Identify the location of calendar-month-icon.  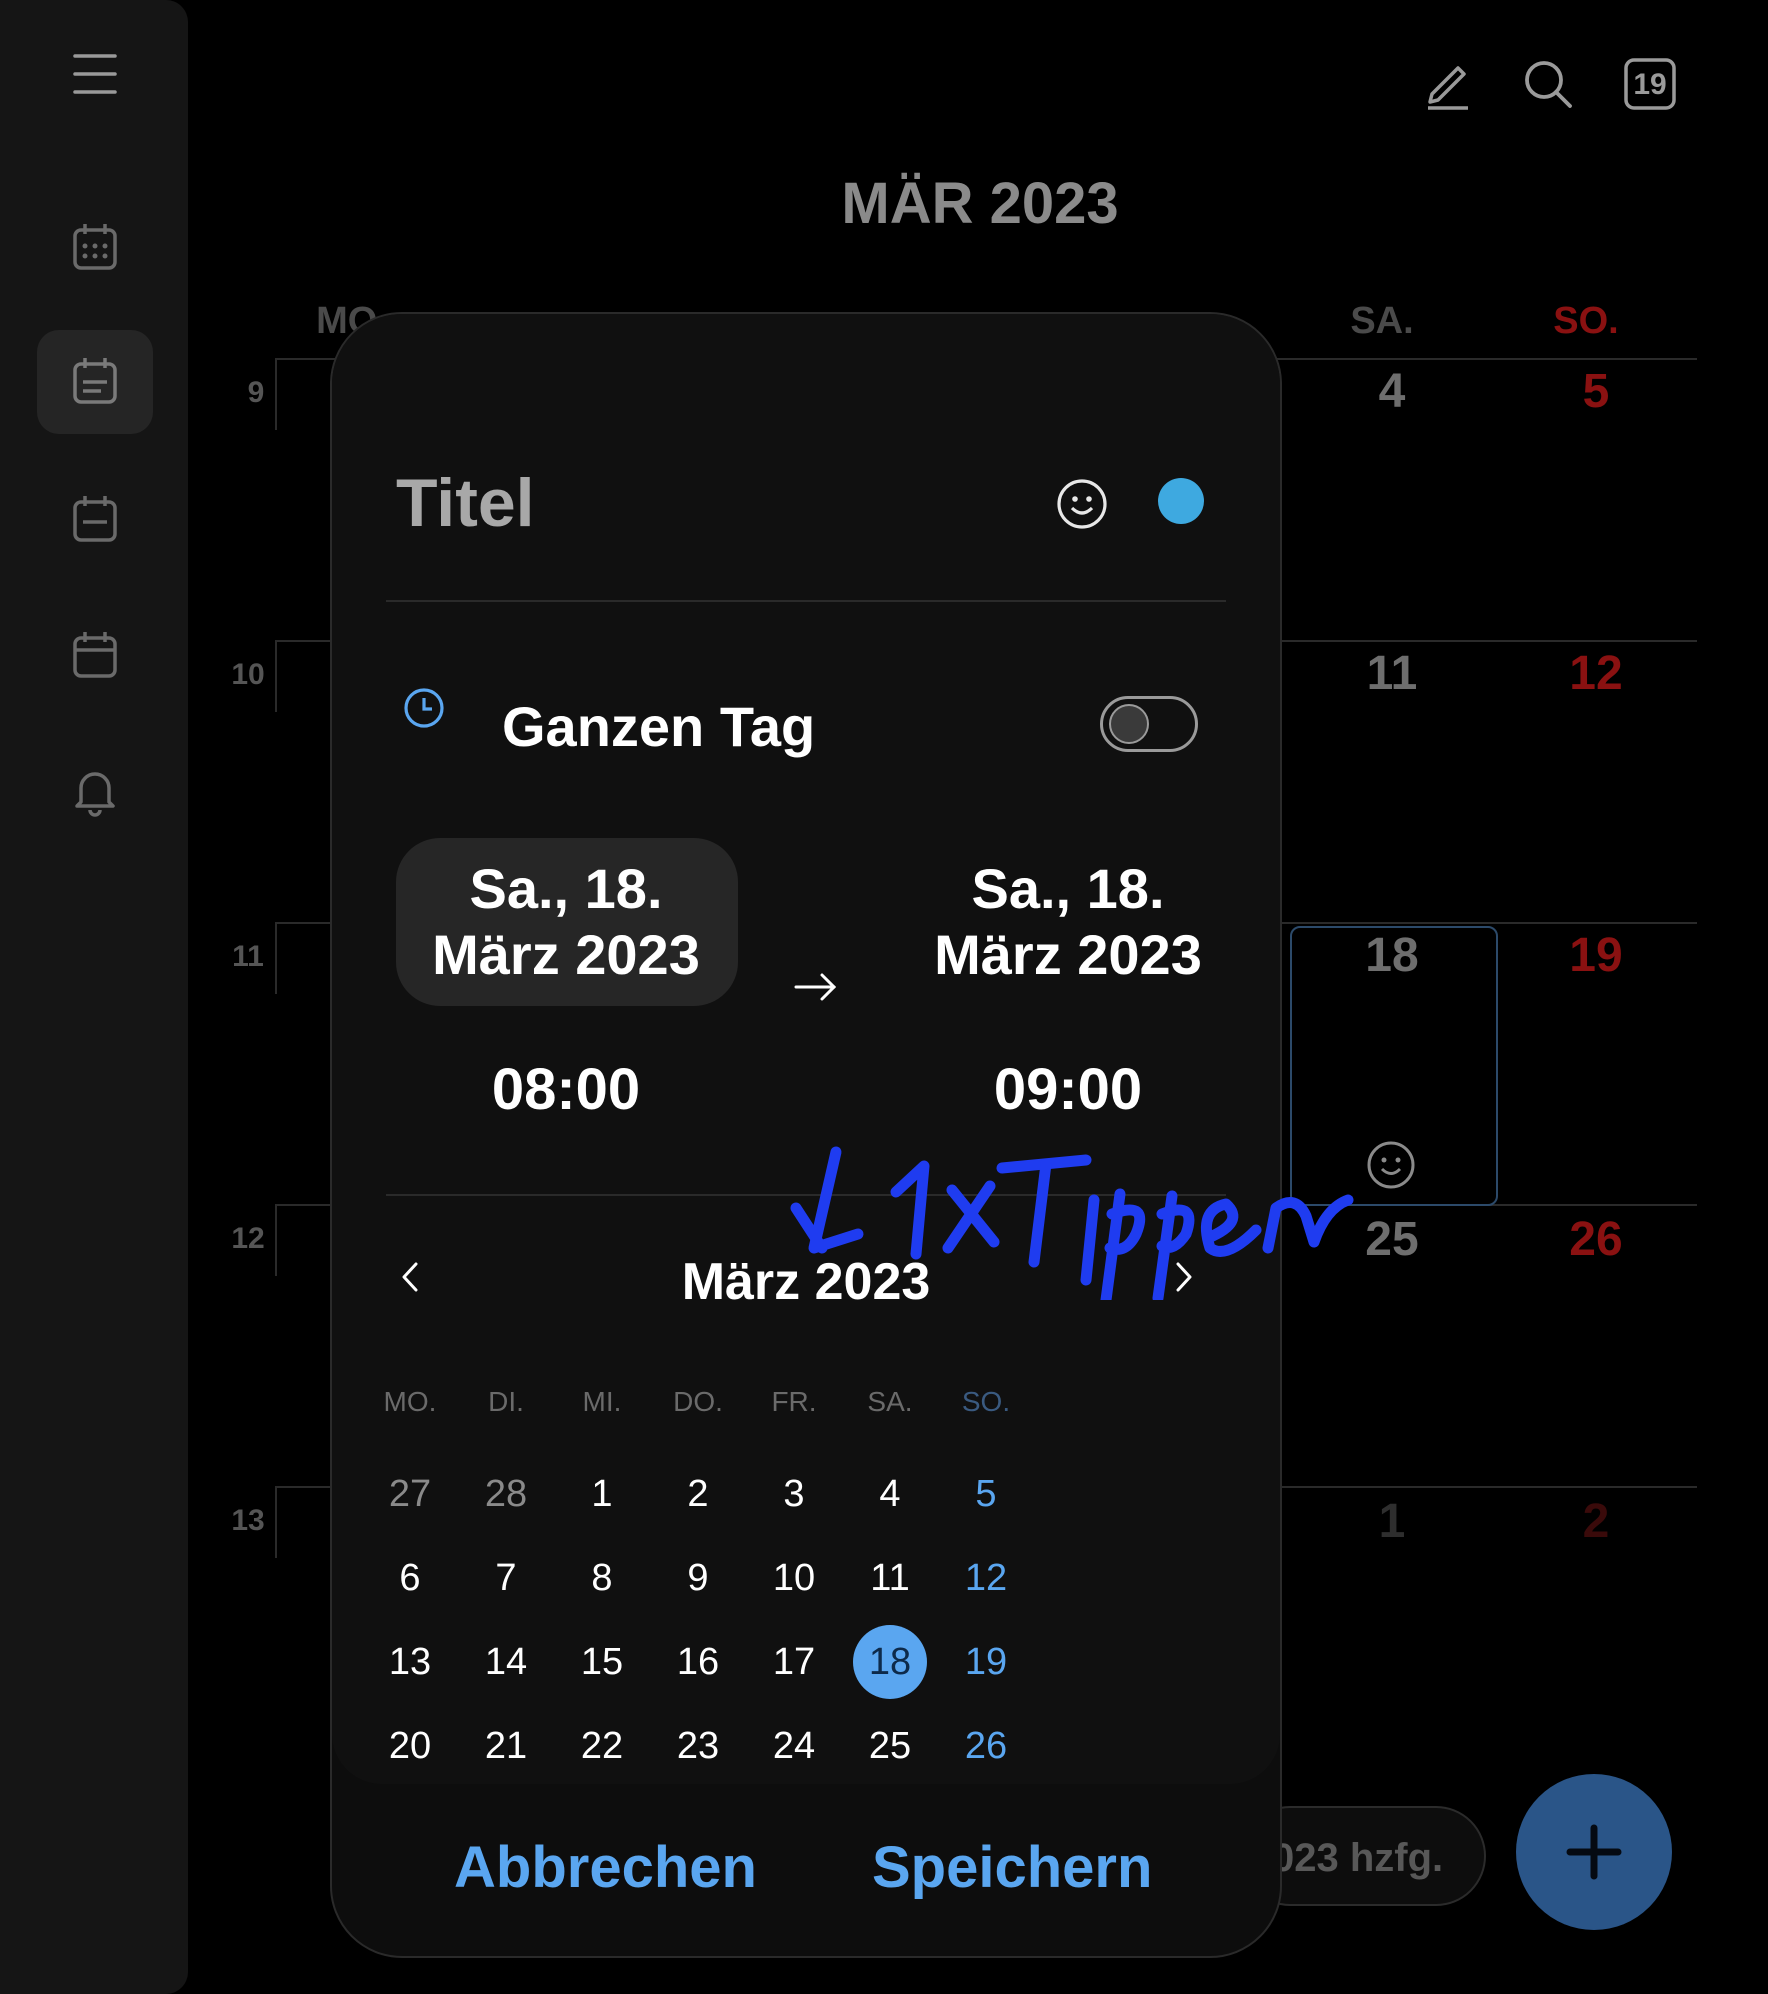
(95, 248).